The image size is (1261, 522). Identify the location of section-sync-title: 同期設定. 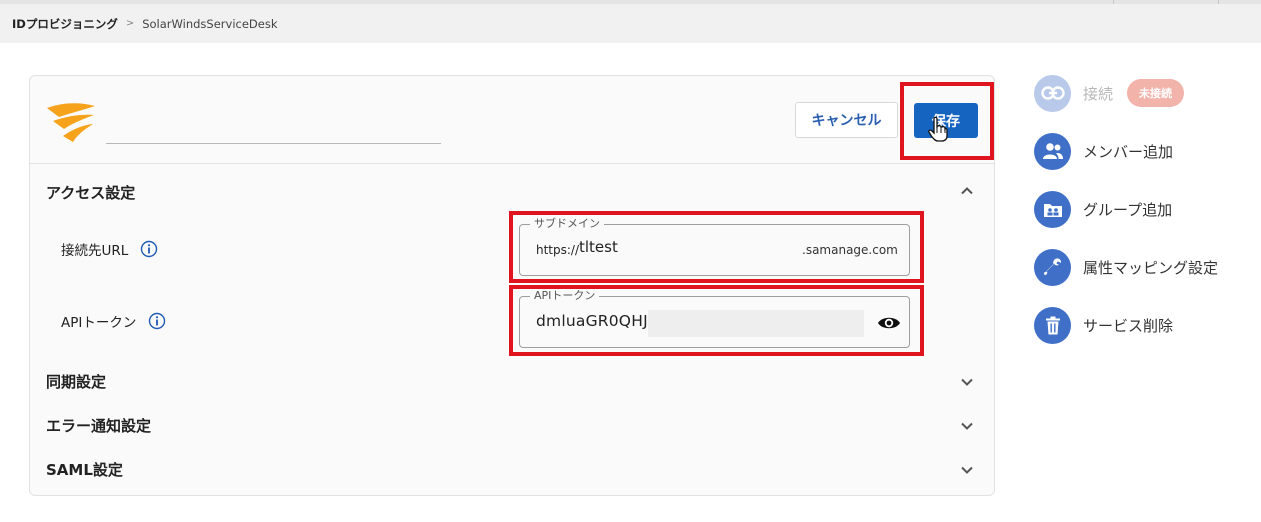
(76, 381).